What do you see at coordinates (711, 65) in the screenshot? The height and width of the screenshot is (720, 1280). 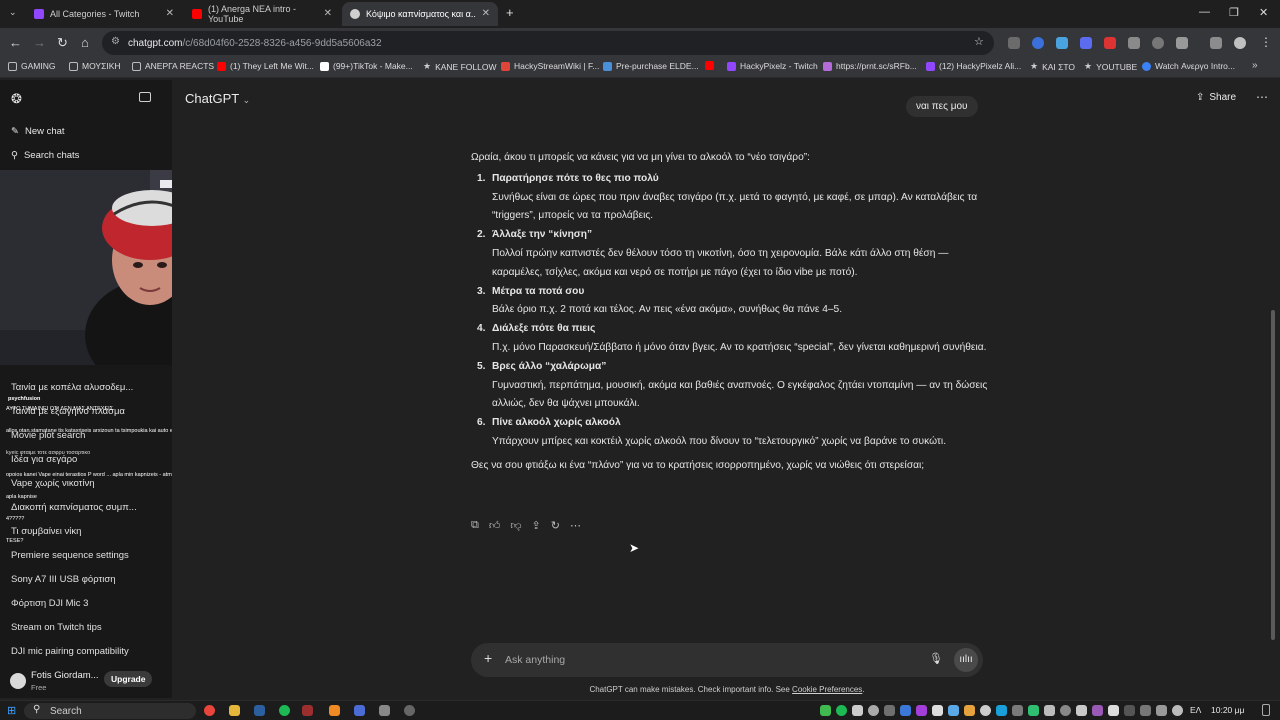 I see `bookmark-link` at bounding box center [711, 65].